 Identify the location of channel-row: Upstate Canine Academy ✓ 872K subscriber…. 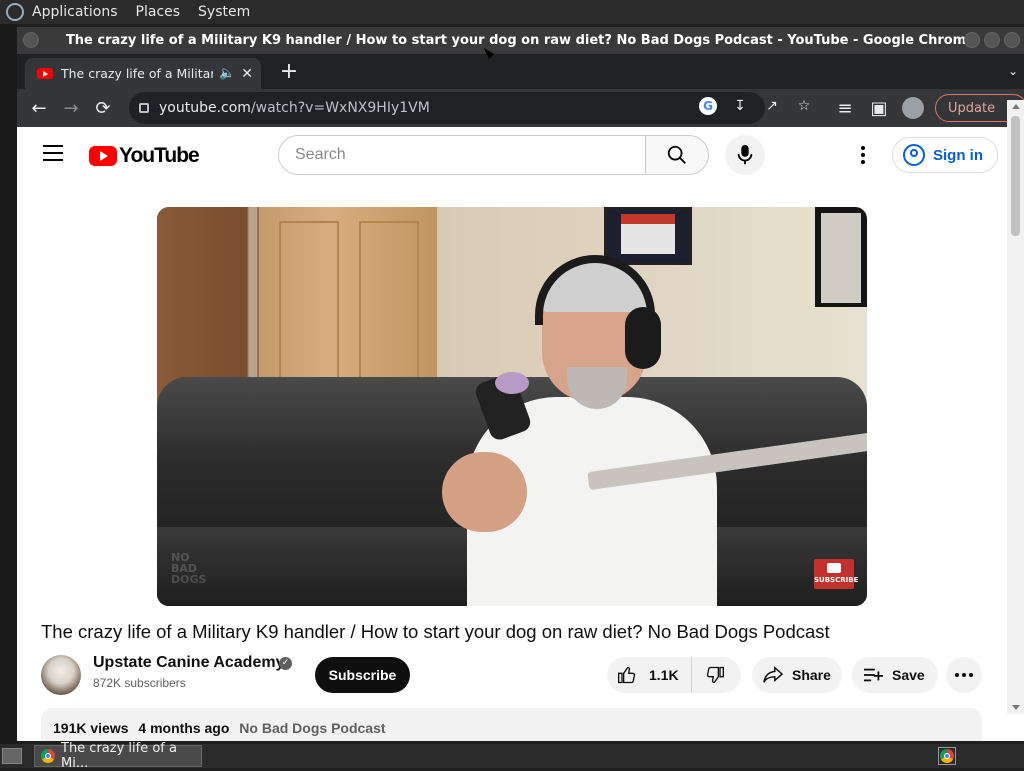
(516, 674).